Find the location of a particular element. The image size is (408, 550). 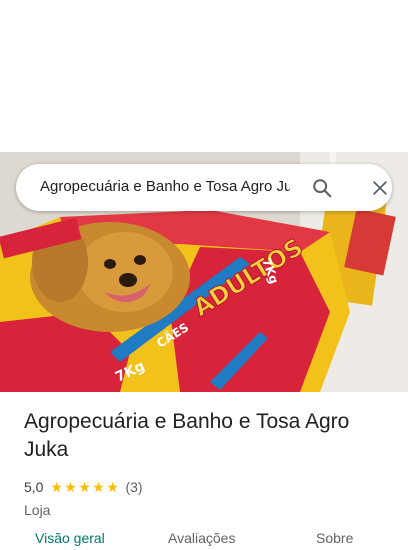

review-count: (3) is located at coordinates (133, 487).